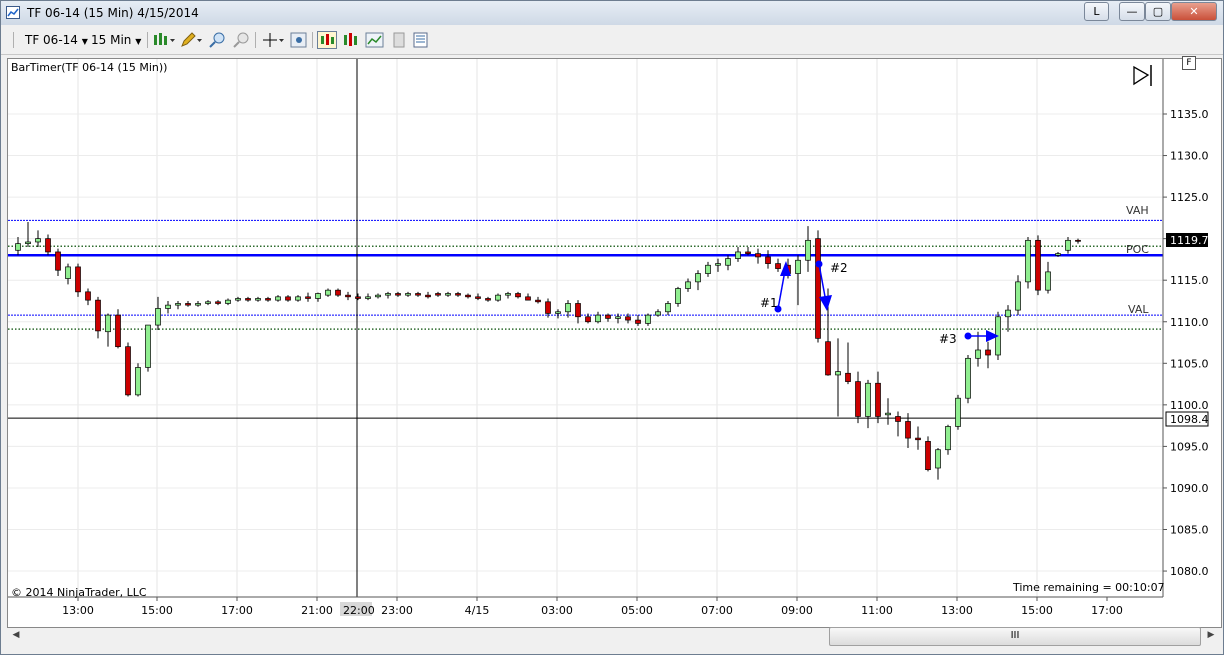 The image size is (1224, 655). Describe the element at coordinates (612, 13) in the screenshot. I see `title-bar: TF 06-14 (15 Min) 4/15/2014 L — ▢ ✕` at that location.